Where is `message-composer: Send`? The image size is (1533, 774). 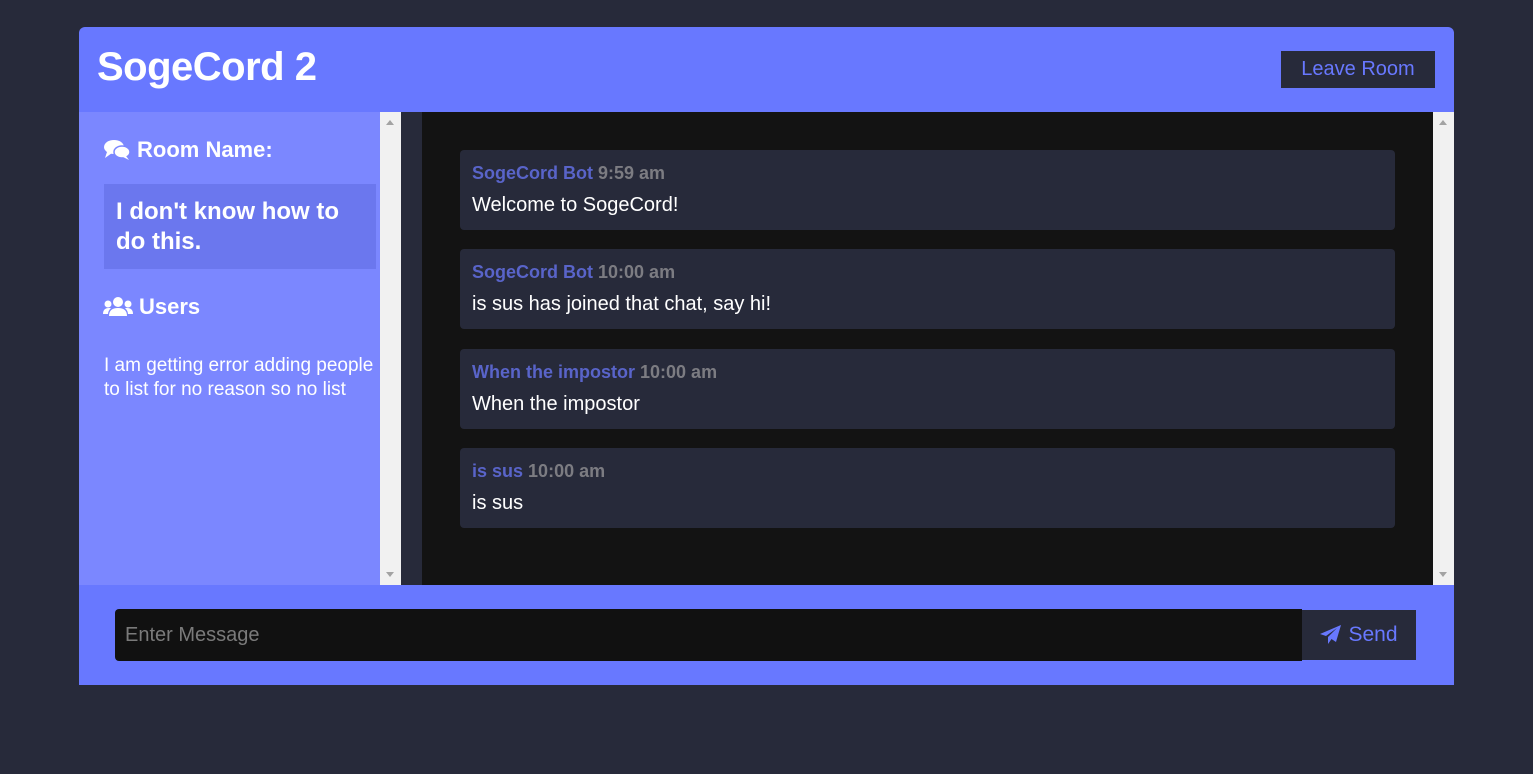
message-composer: Send is located at coordinates (766, 635).